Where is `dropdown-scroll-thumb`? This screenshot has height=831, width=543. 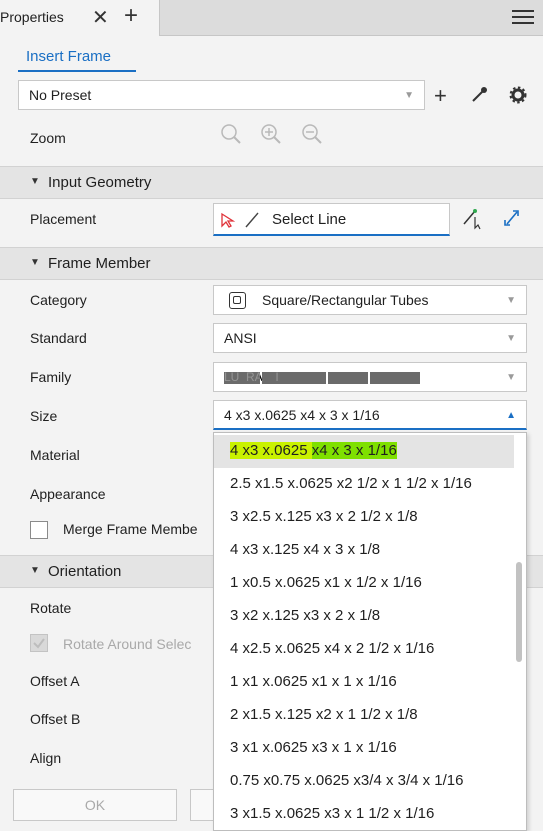
dropdown-scroll-thumb is located at coordinates (519, 612).